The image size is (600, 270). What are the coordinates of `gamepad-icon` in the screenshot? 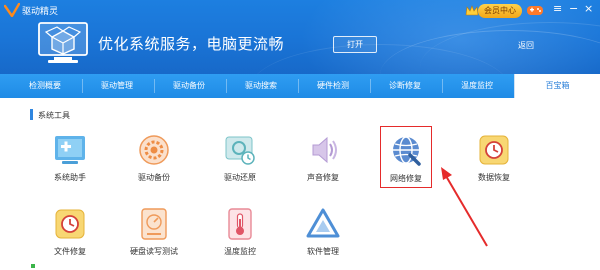 It's located at (535, 10).